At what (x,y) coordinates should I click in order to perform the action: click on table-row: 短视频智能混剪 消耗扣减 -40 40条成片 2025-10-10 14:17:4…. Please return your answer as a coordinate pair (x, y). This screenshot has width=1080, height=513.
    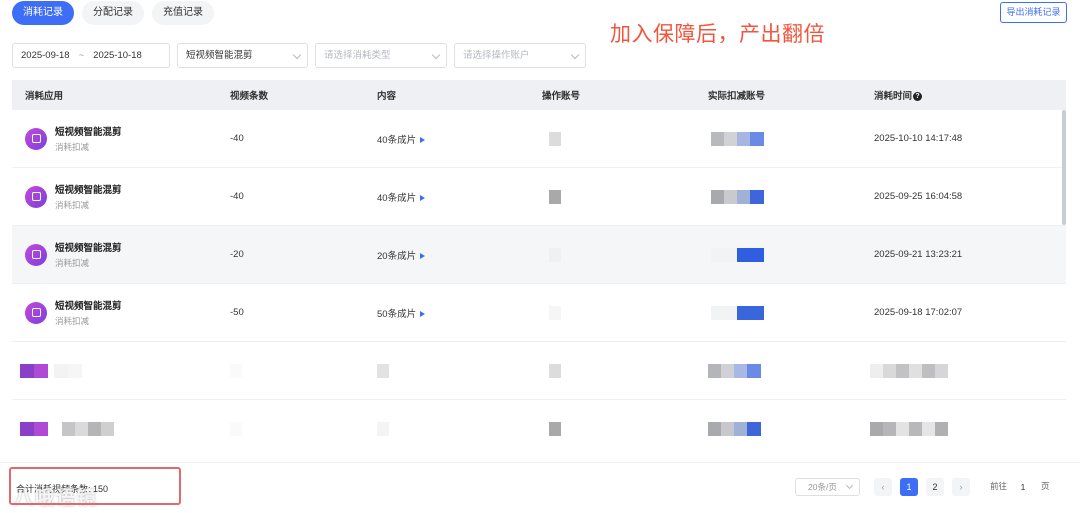
    Looking at the image, I should click on (539, 139).